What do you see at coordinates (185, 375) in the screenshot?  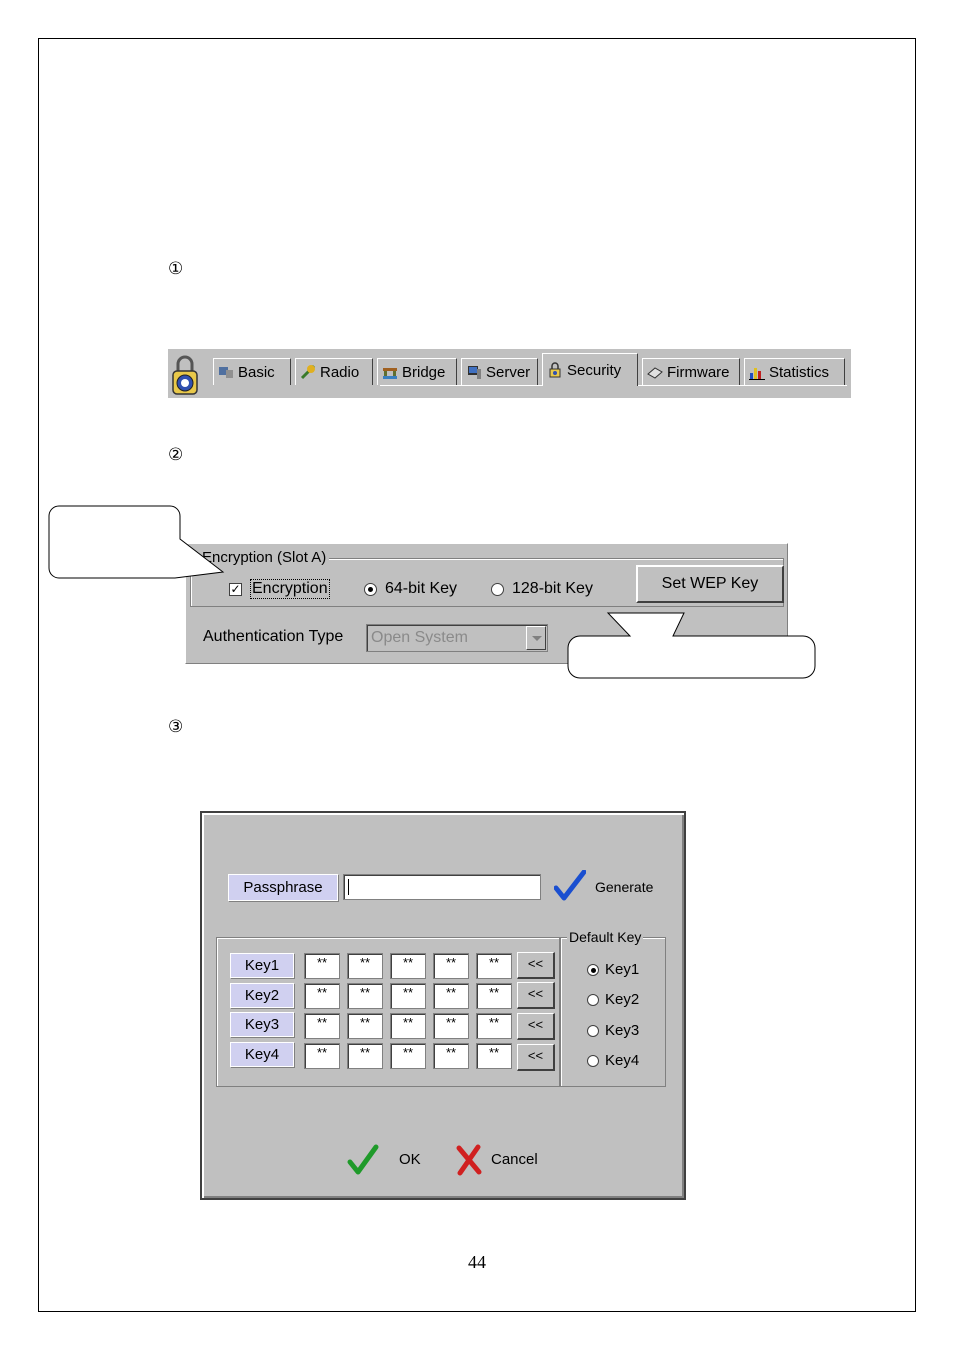 I see `padlock-icon` at bounding box center [185, 375].